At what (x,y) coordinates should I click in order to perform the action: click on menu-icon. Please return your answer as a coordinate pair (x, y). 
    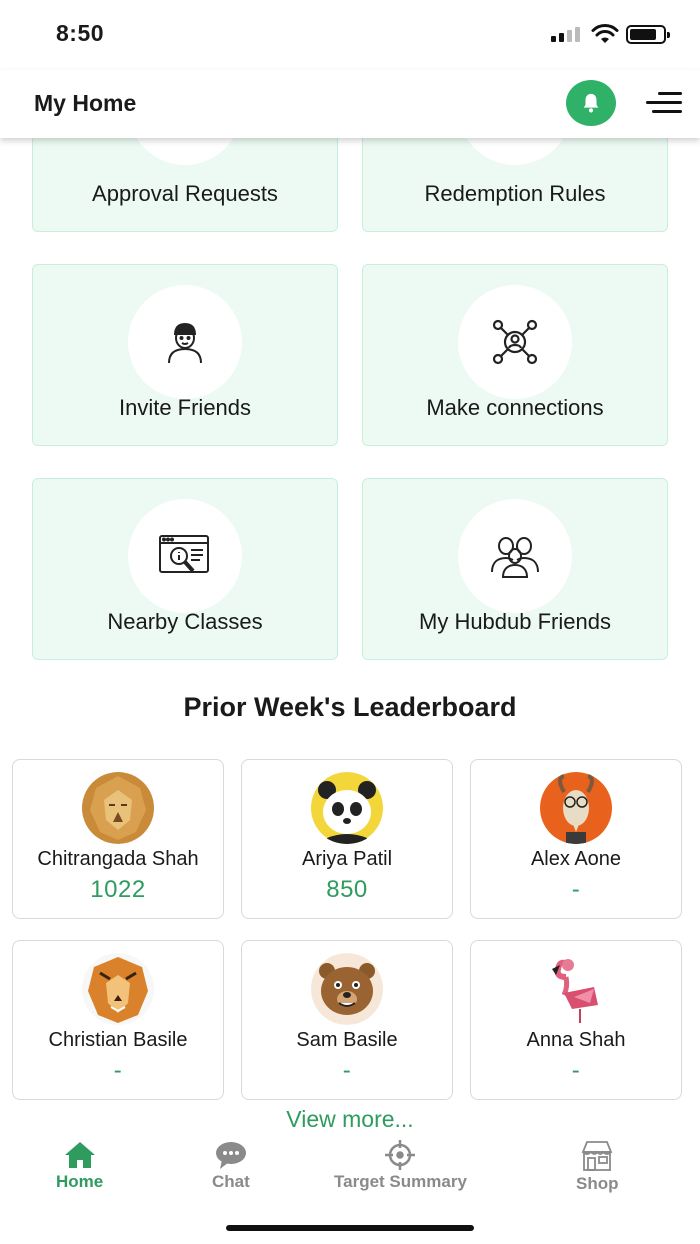
    Looking at the image, I should click on (664, 103).